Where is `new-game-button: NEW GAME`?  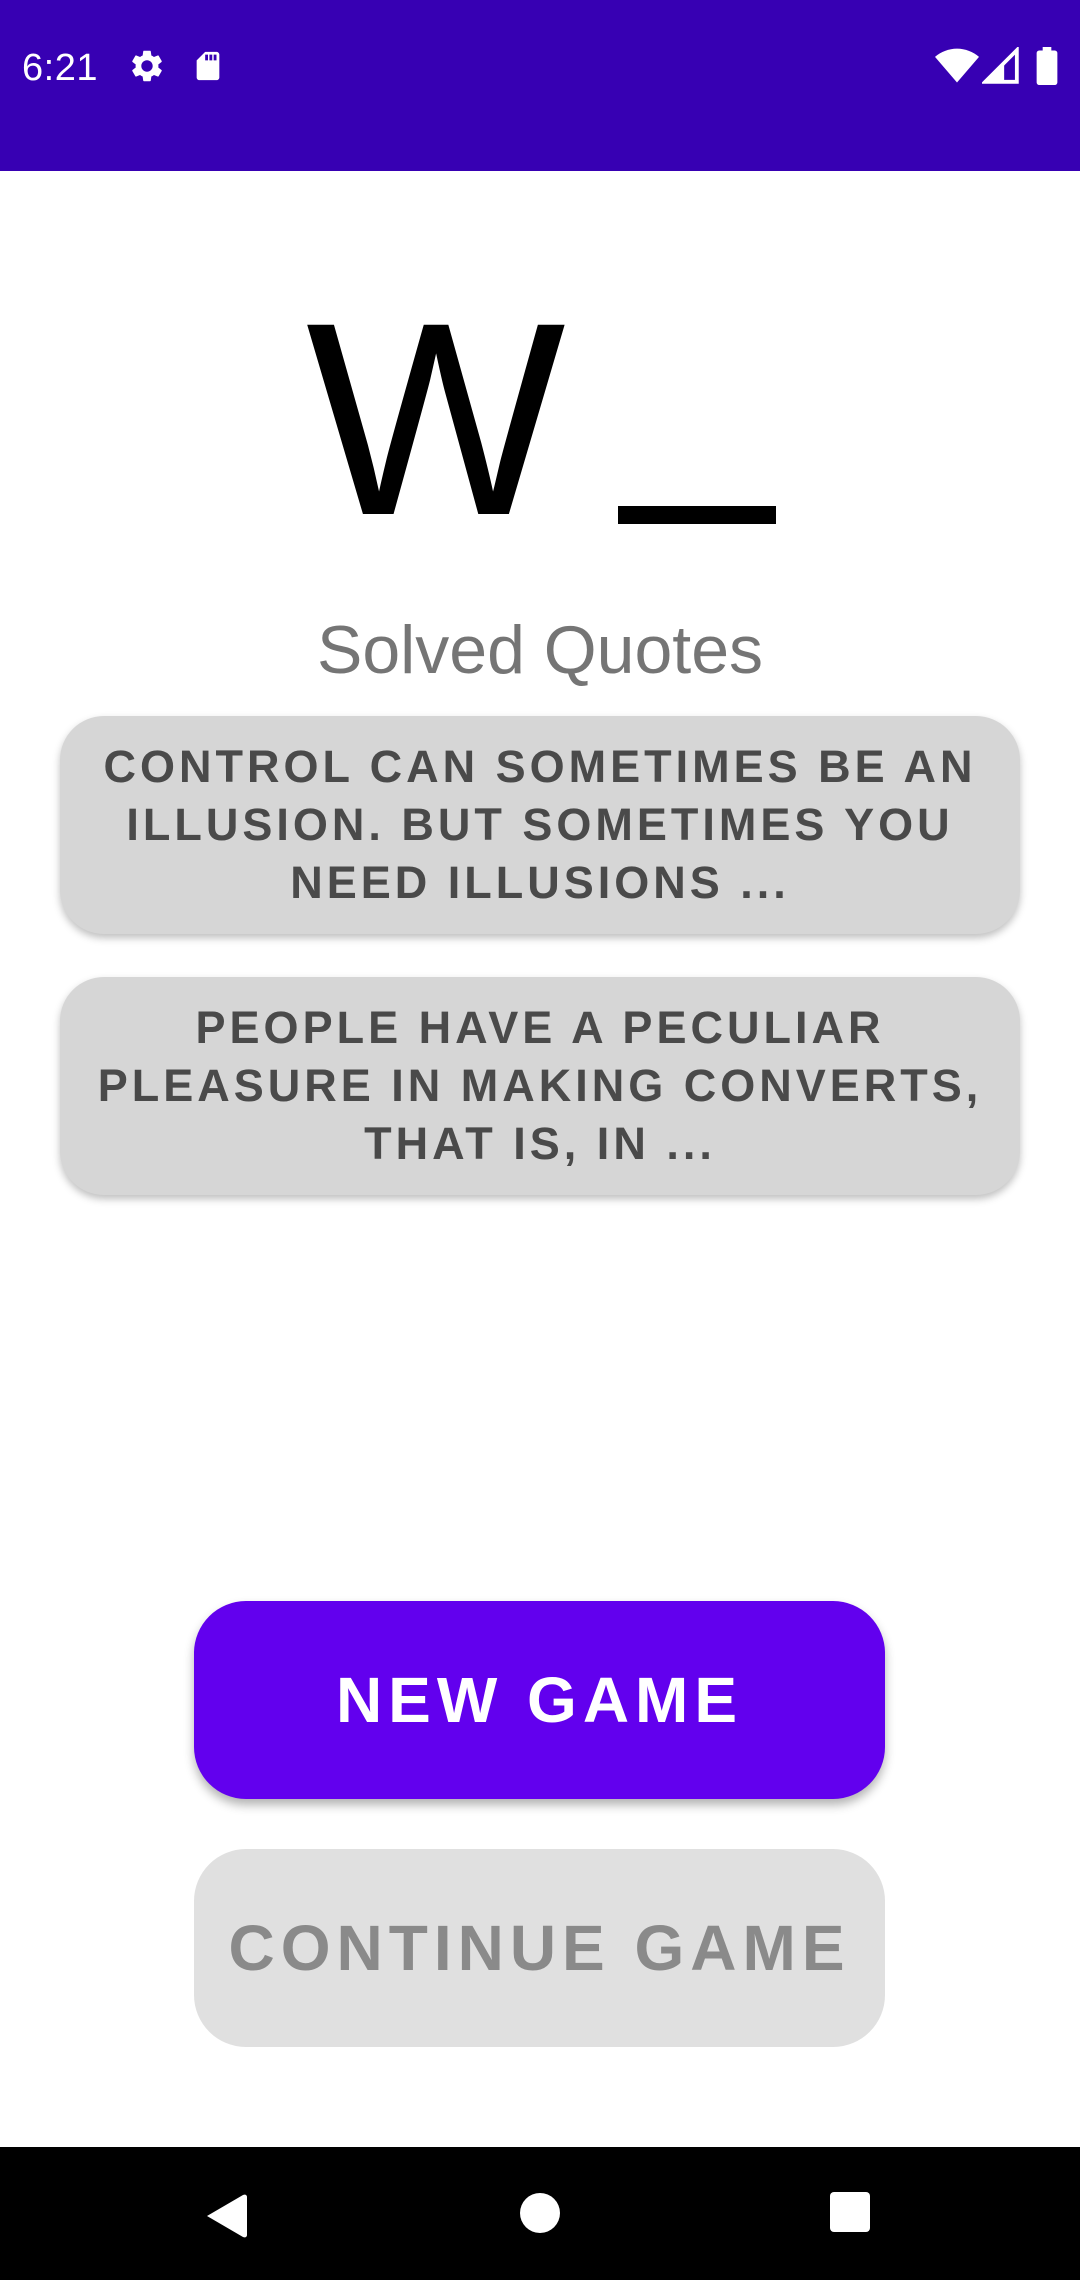
new-game-button: NEW GAME is located at coordinates (539, 1700).